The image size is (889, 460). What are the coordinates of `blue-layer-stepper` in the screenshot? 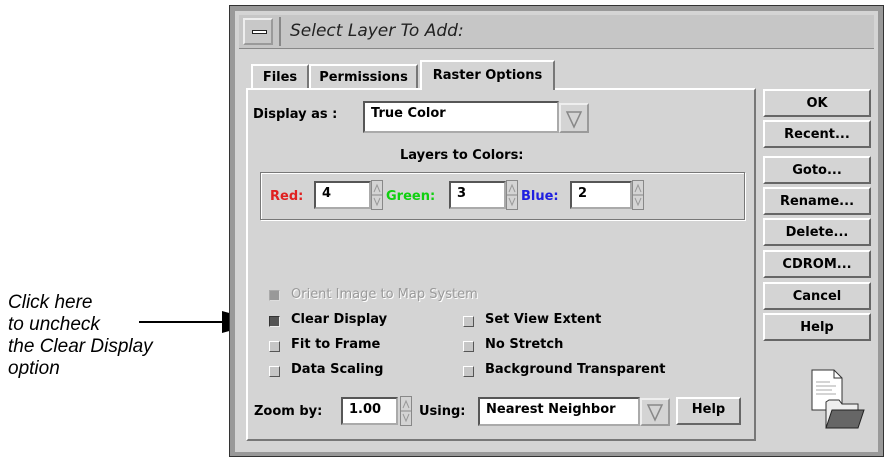 It's located at (638, 195).